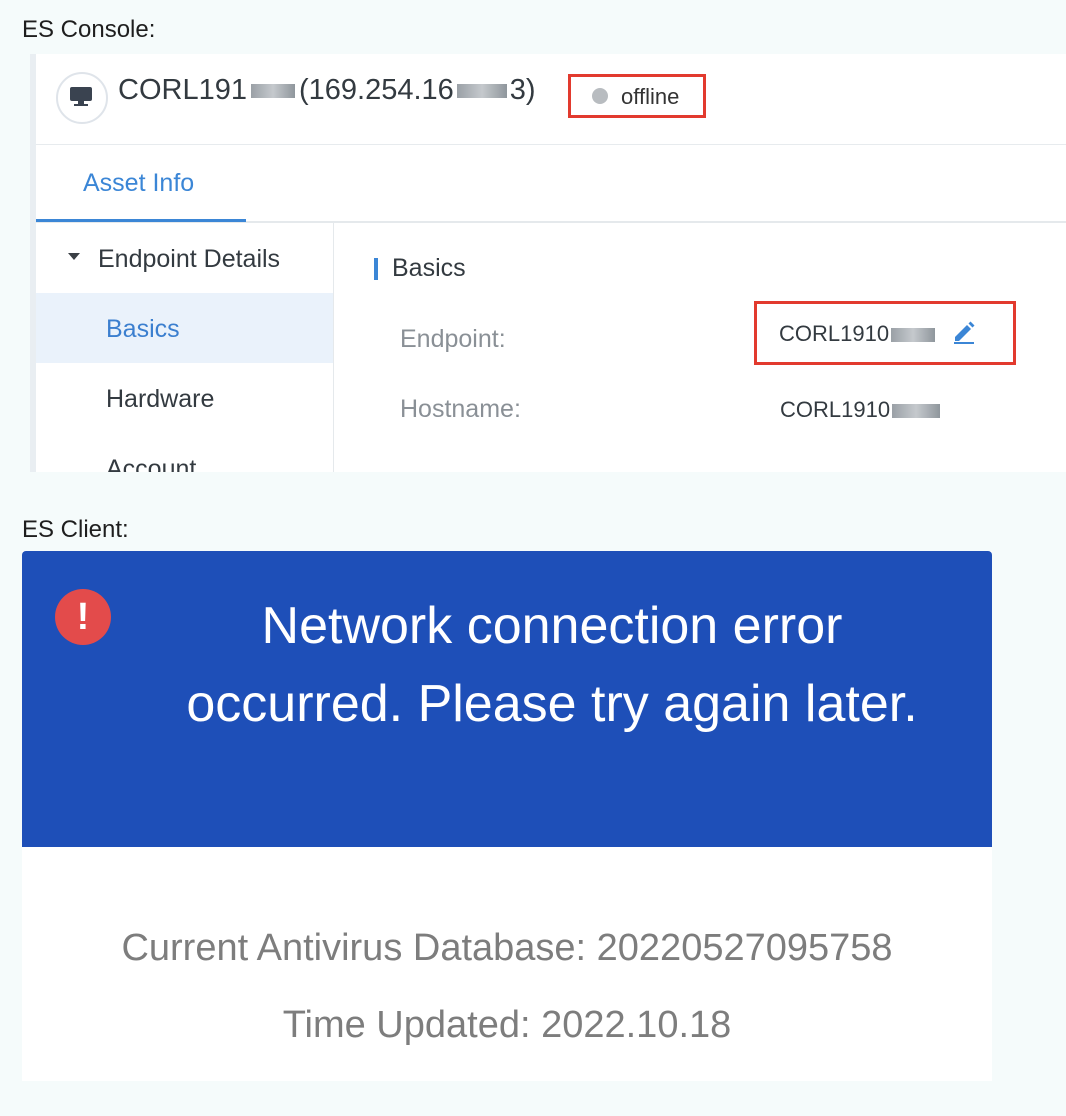  I want to click on tab-asset-info-label: Asset Info, so click(139, 183).